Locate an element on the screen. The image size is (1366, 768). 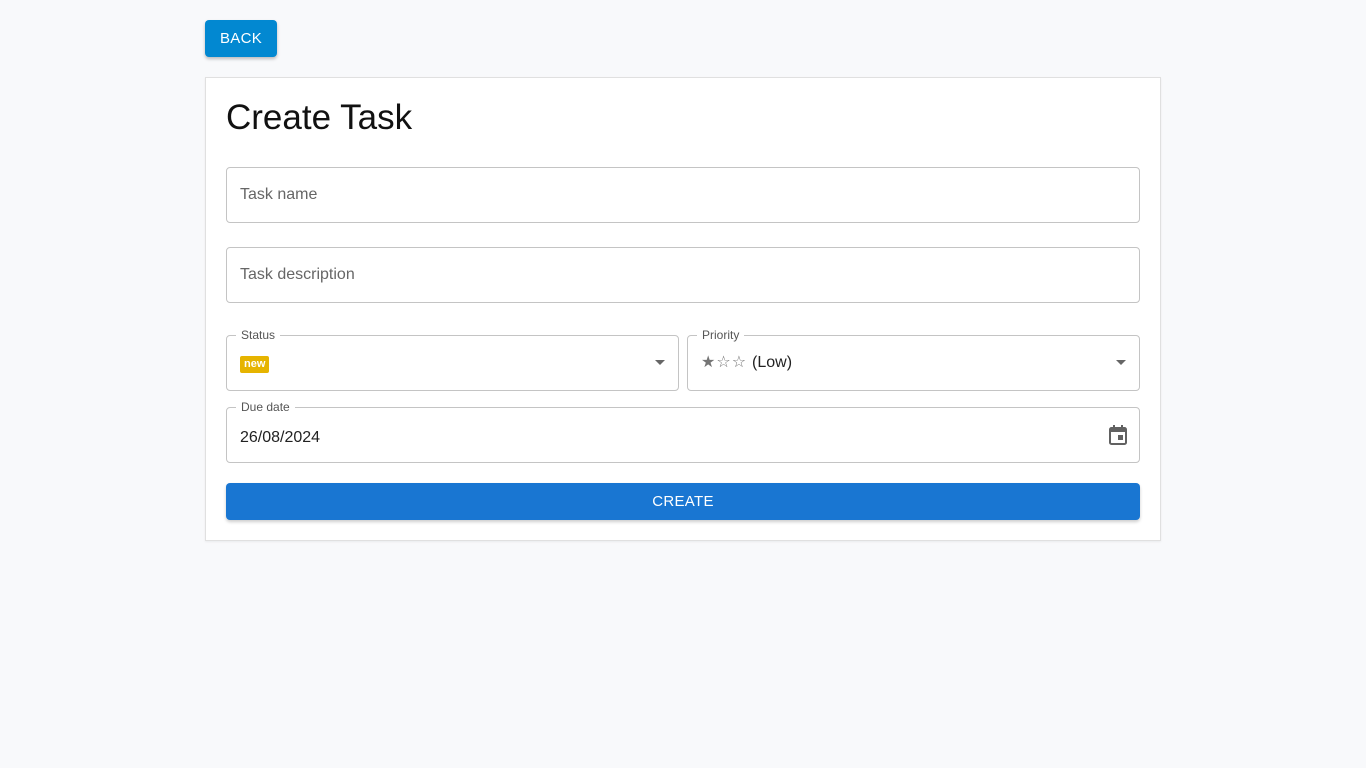
due-date-field: Due date 26/08/2024 is located at coordinates (683, 431).